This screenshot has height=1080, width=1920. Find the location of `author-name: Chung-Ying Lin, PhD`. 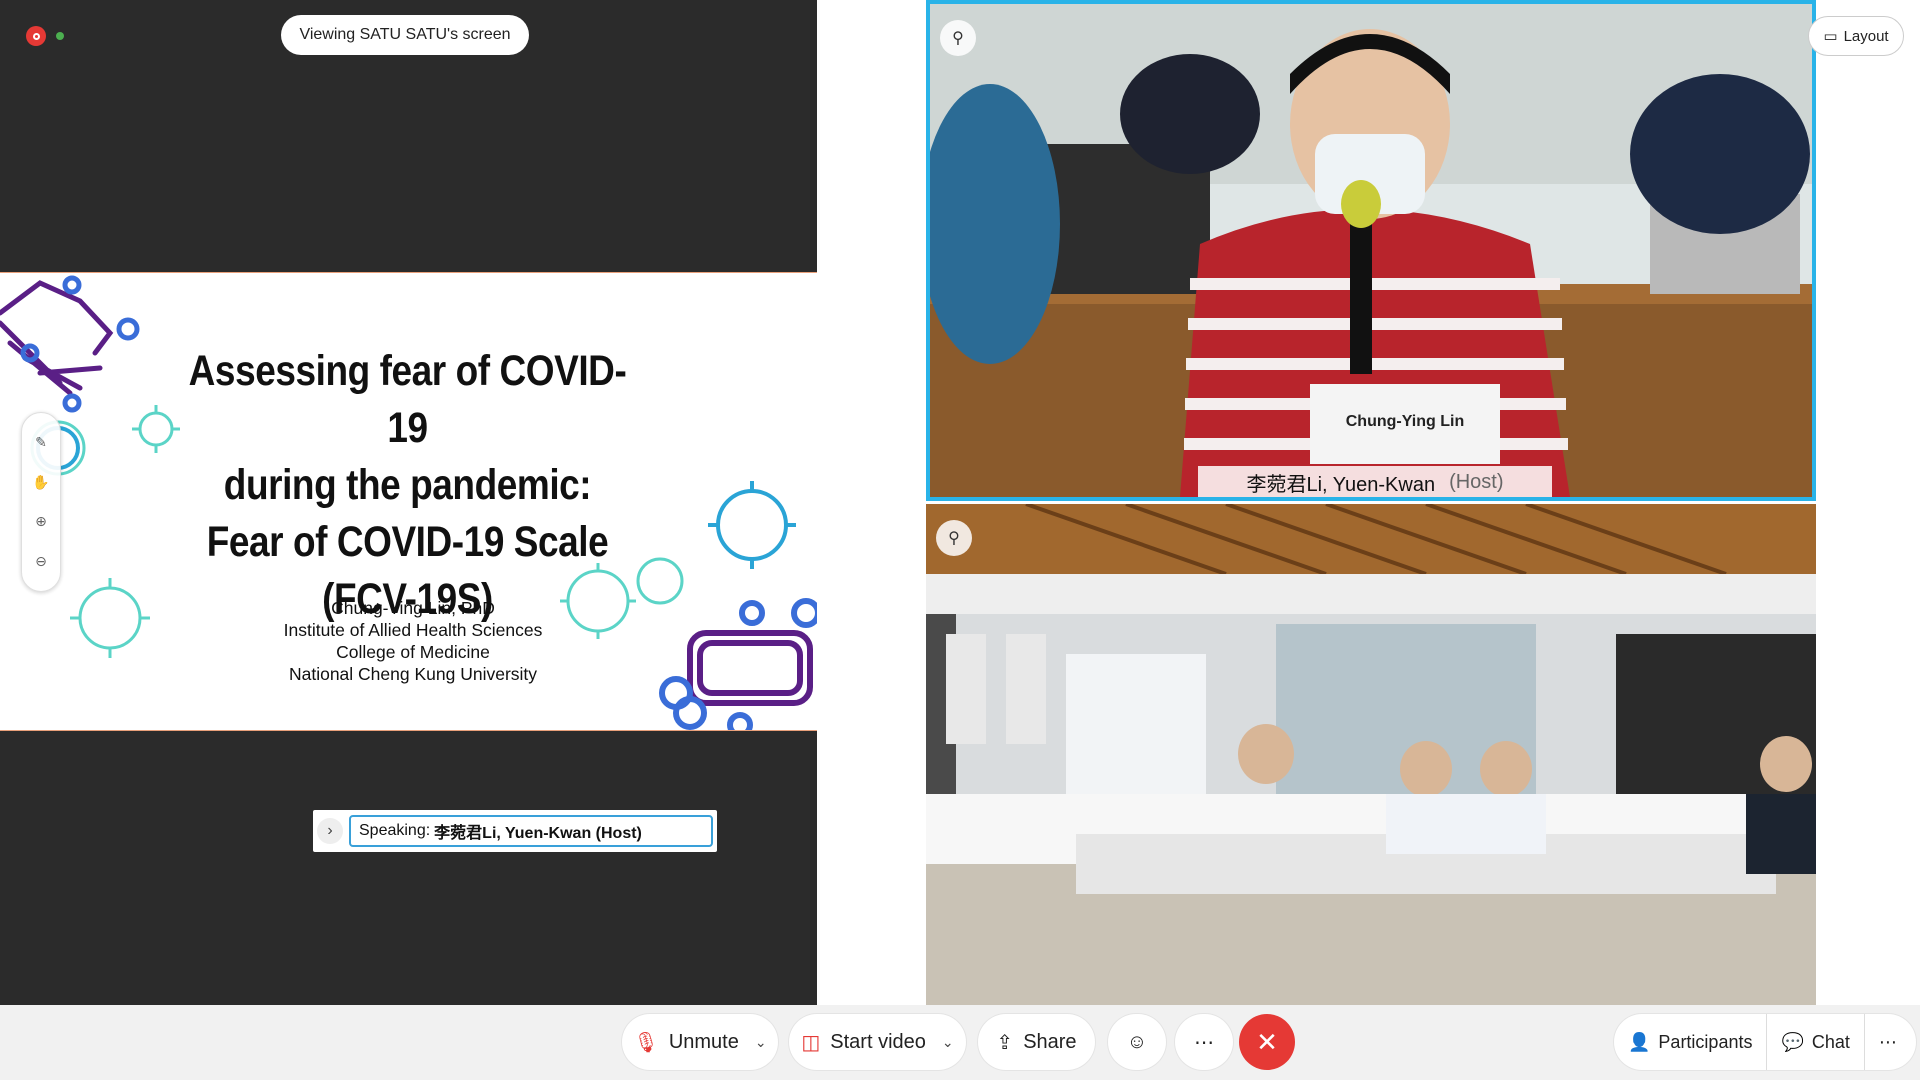

author-name: Chung-Ying Lin, PhD is located at coordinates (413, 608).